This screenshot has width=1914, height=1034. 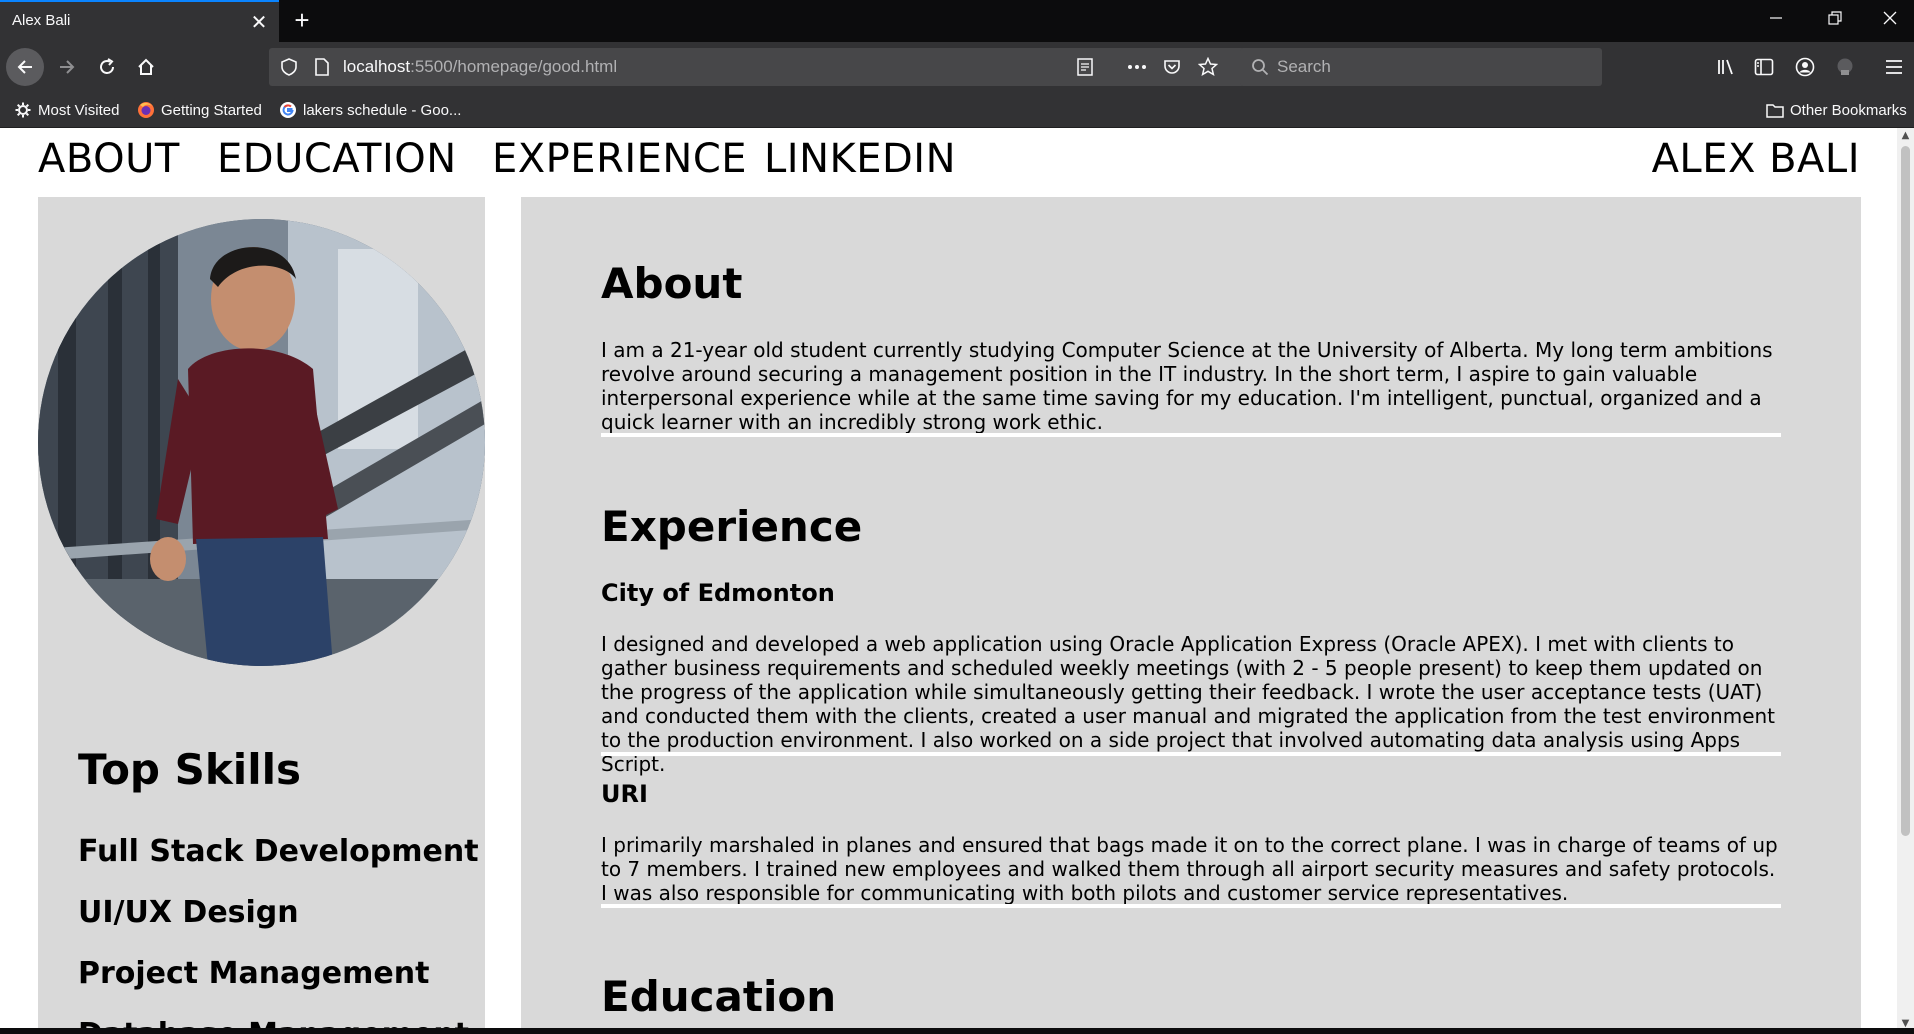 What do you see at coordinates (719, 996) in the screenshot?
I see `education-heading: Education` at bounding box center [719, 996].